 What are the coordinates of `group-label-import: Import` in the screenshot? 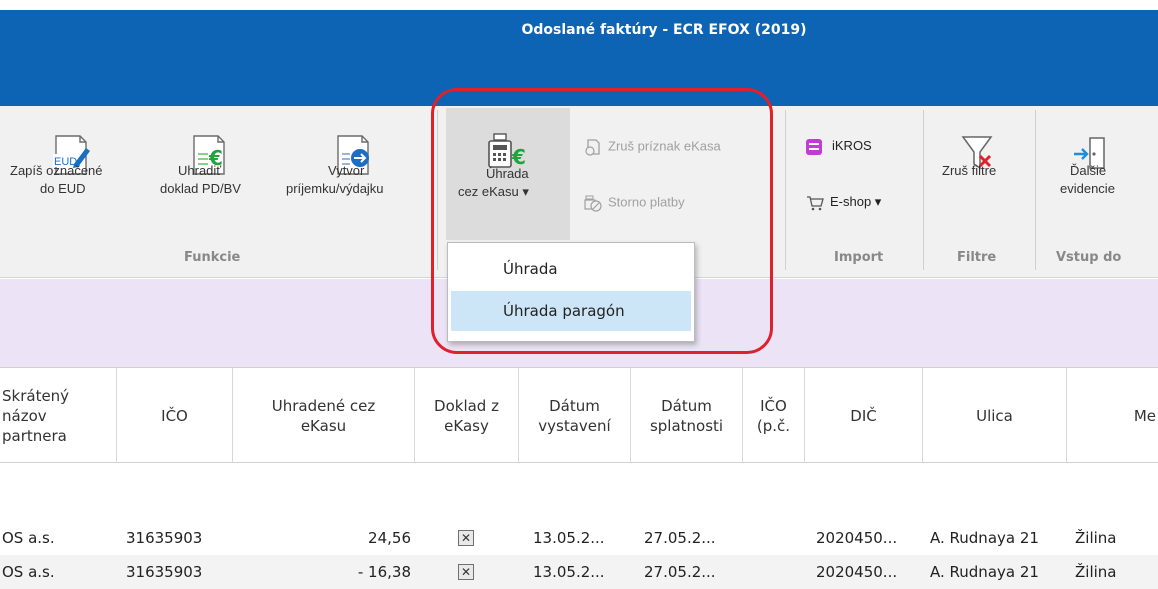 It's located at (859, 257).